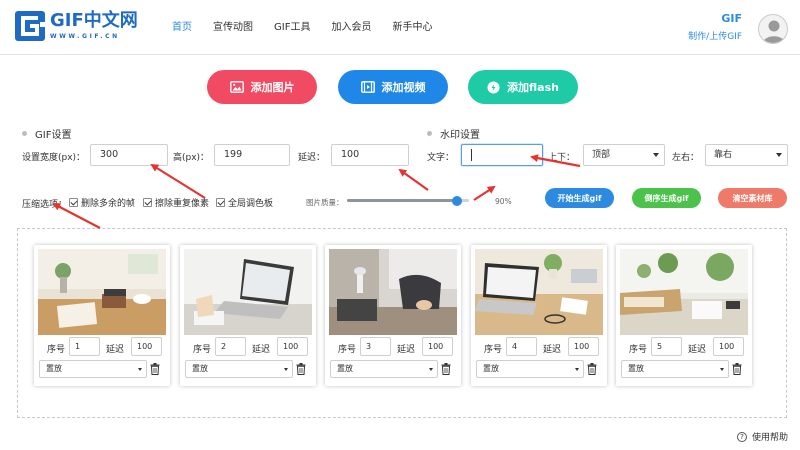 The height and width of the screenshot is (450, 800). Describe the element at coordinates (85, 36) in the screenshot. I see `logo-subtitle: WWW.GIF.CN` at that location.